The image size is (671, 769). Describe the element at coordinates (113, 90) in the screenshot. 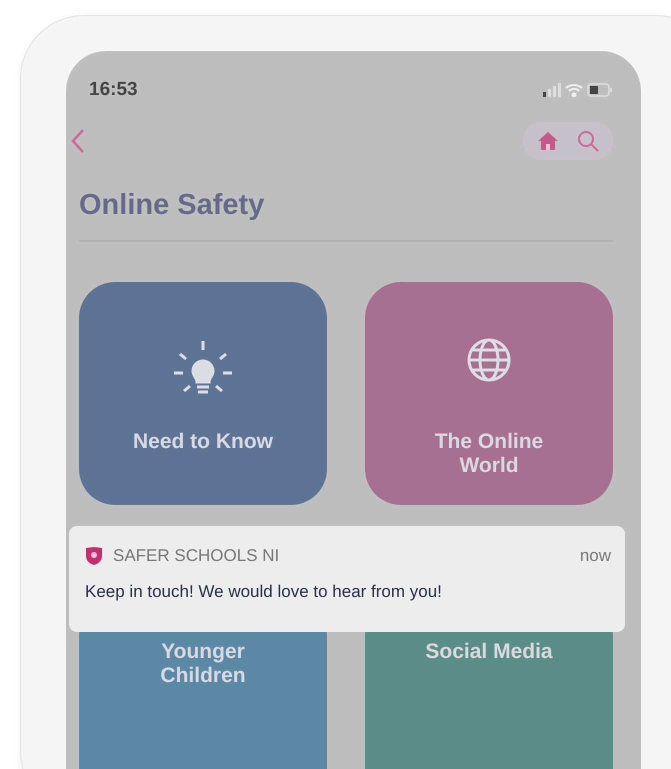

I see `status-time: 16:53` at that location.